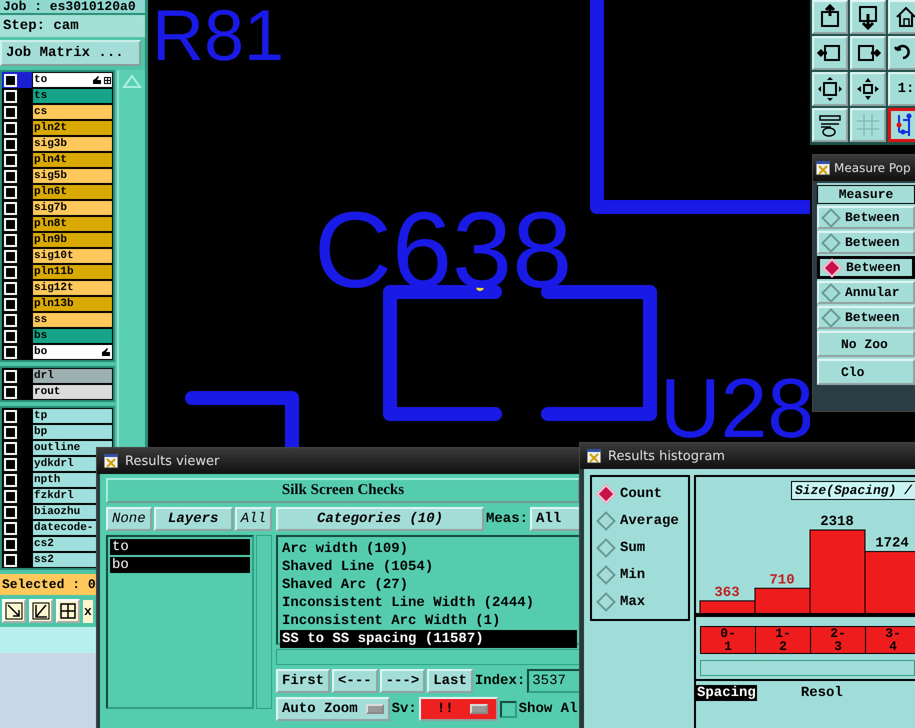 This screenshot has width=915, height=728. Describe the element at coordinates (73, 288) in the screenshot. I see `layer-name: sig12t` at that location.